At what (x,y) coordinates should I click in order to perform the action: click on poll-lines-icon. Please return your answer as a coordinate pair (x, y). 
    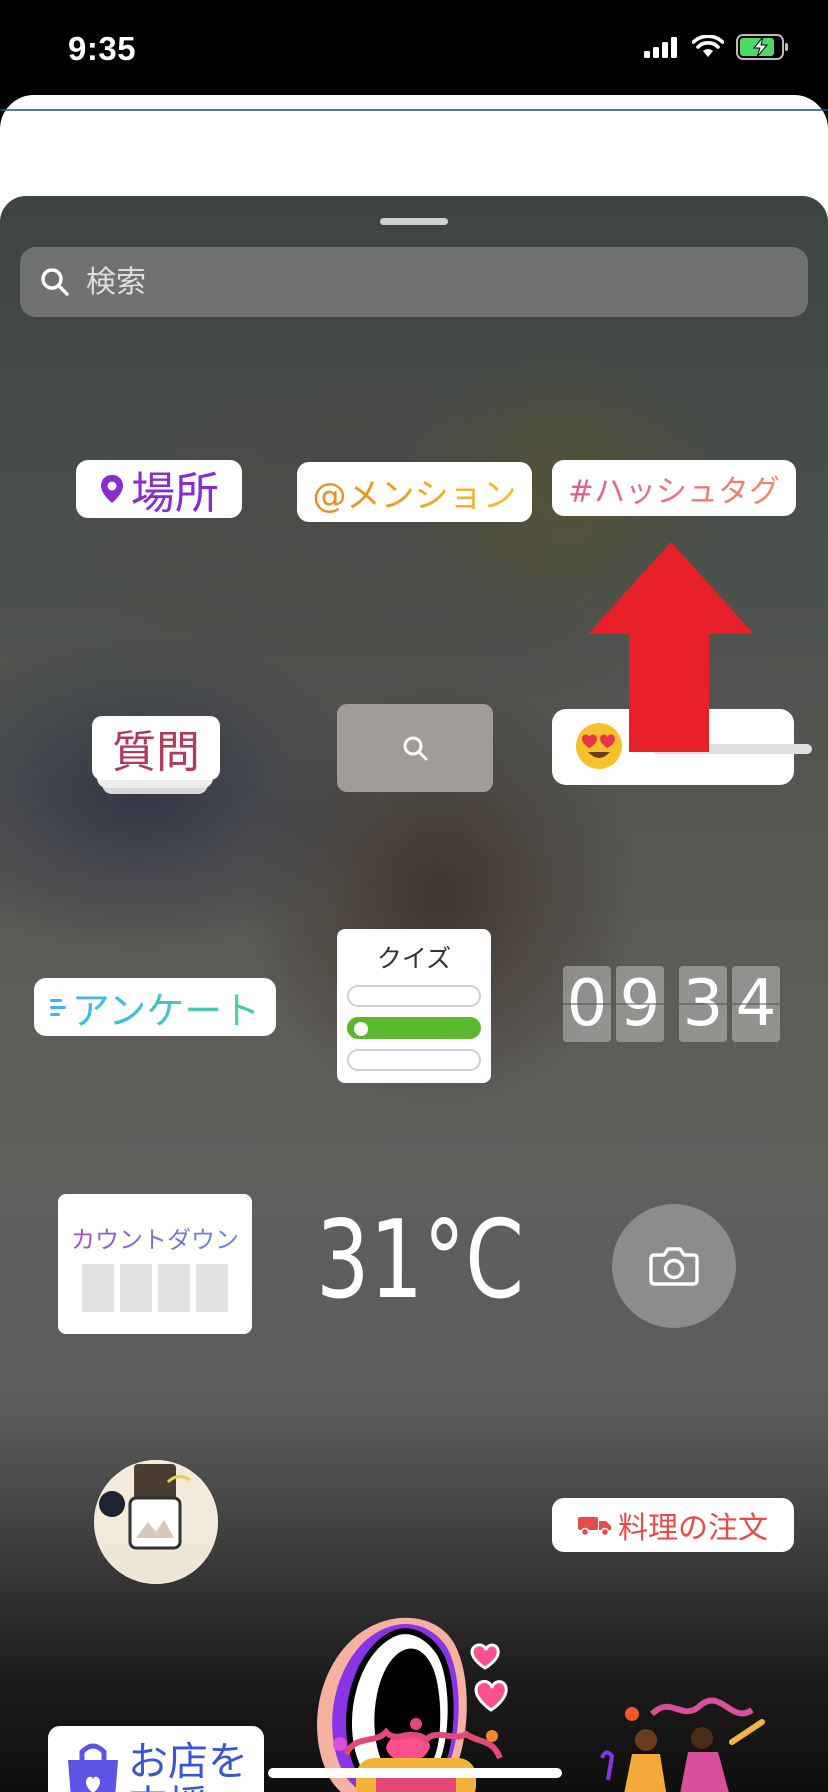
    Looking at the image, I should click on (57, 1007).